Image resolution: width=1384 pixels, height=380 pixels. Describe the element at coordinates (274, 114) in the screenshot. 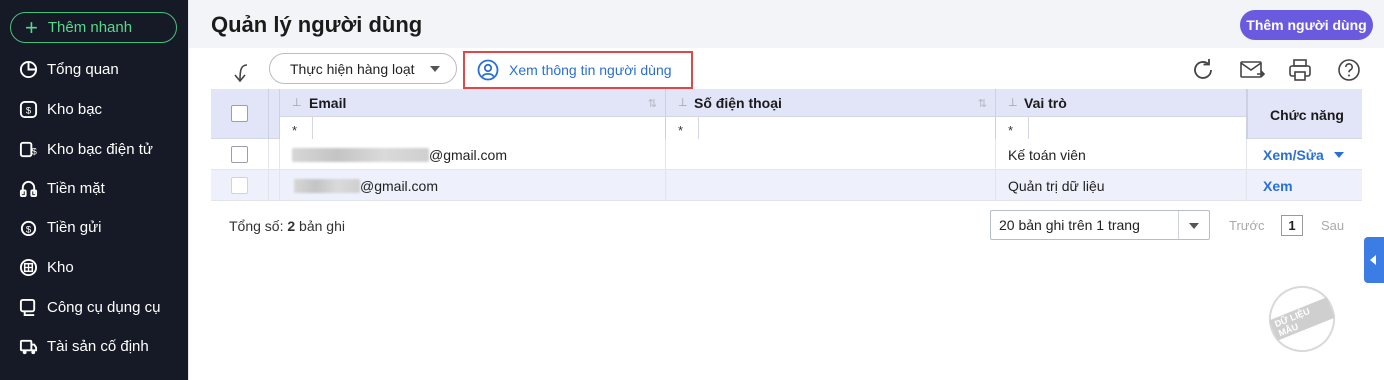

I see `column-spacer` at that location.